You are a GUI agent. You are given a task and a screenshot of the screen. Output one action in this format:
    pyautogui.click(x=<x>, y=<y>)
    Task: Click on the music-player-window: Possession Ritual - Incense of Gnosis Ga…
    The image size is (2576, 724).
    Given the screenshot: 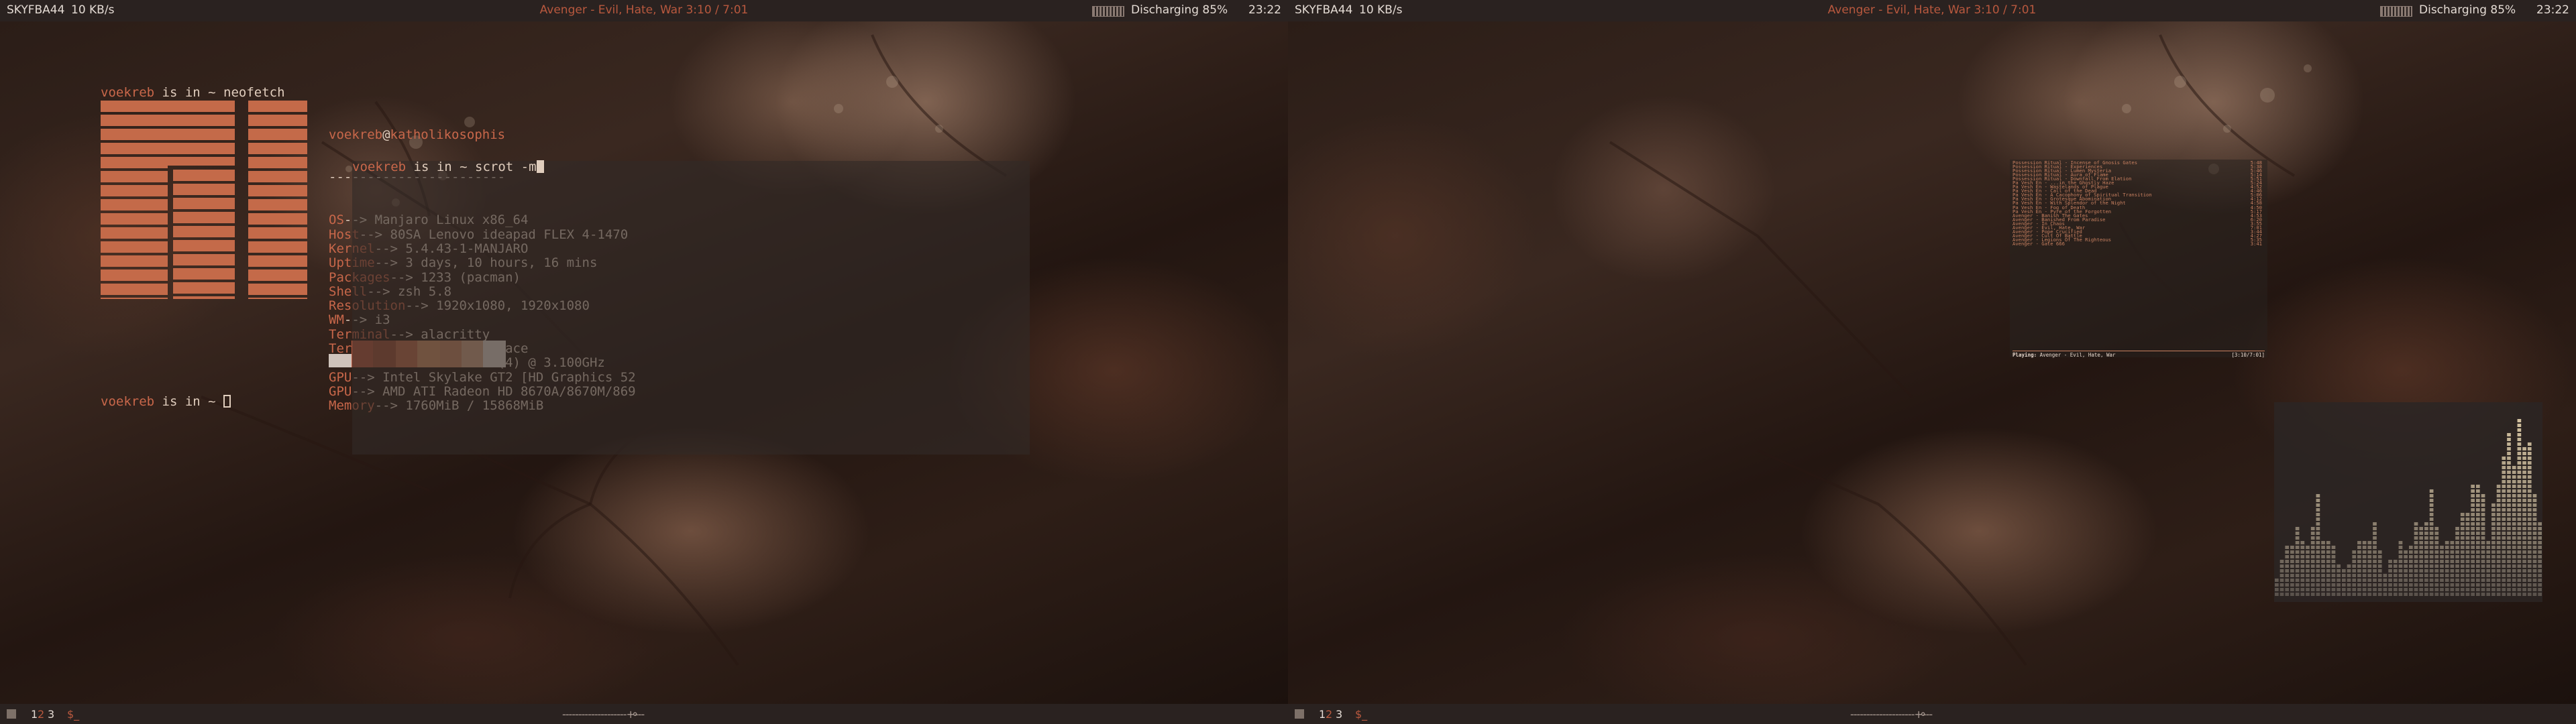 What is the action you would take?
    pyautogui.click(x=2138, y=258)
    